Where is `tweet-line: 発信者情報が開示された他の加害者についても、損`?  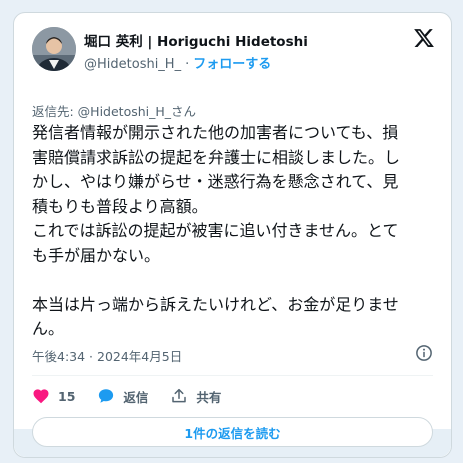
tweet-line: 発信者情報が開示された他の加害者についても、損 is located at coordinates (215, 132).